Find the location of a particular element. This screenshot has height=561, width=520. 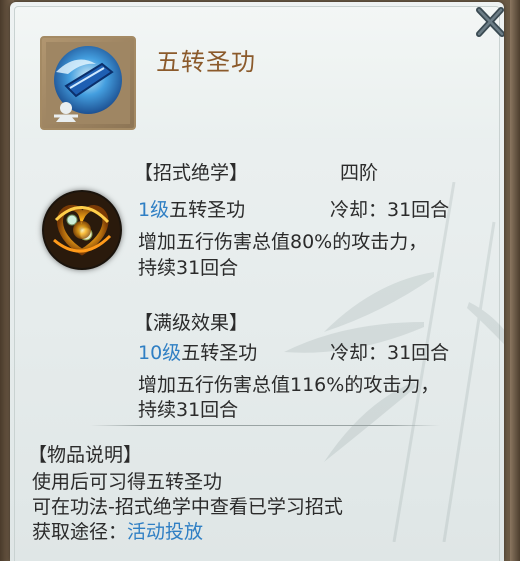

source-label: 获取途径： is located at coordinates (80, 532).